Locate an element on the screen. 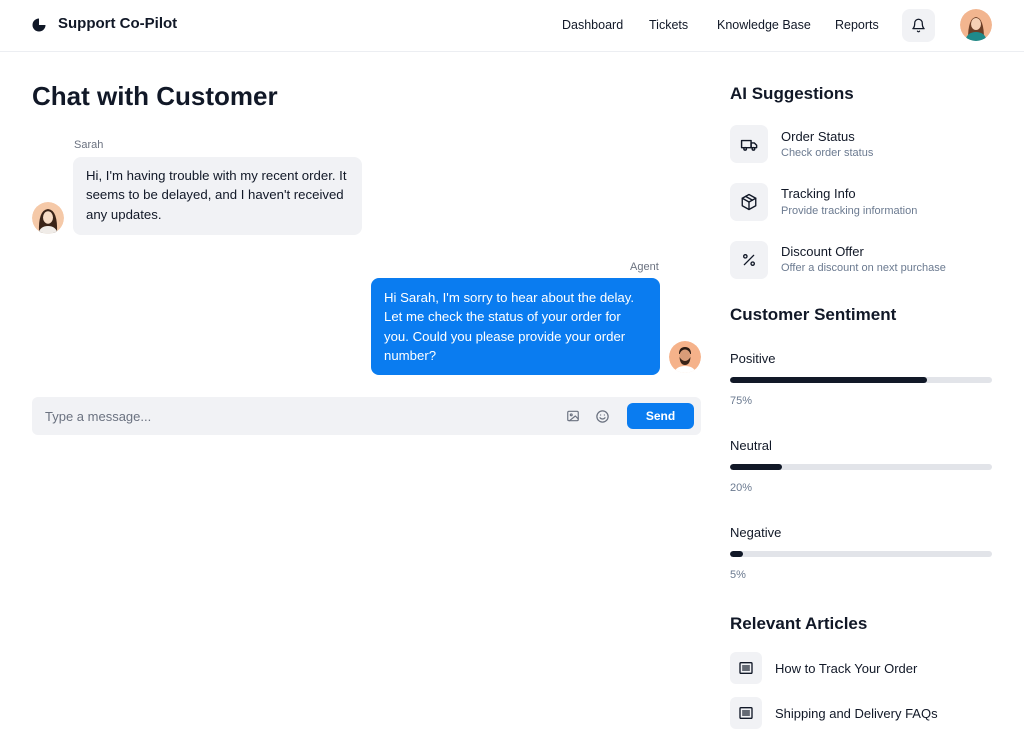 This screenshot has height=751, width=1024. sentiment-neutral-percent: 20% is located at coordinates (741, 488).